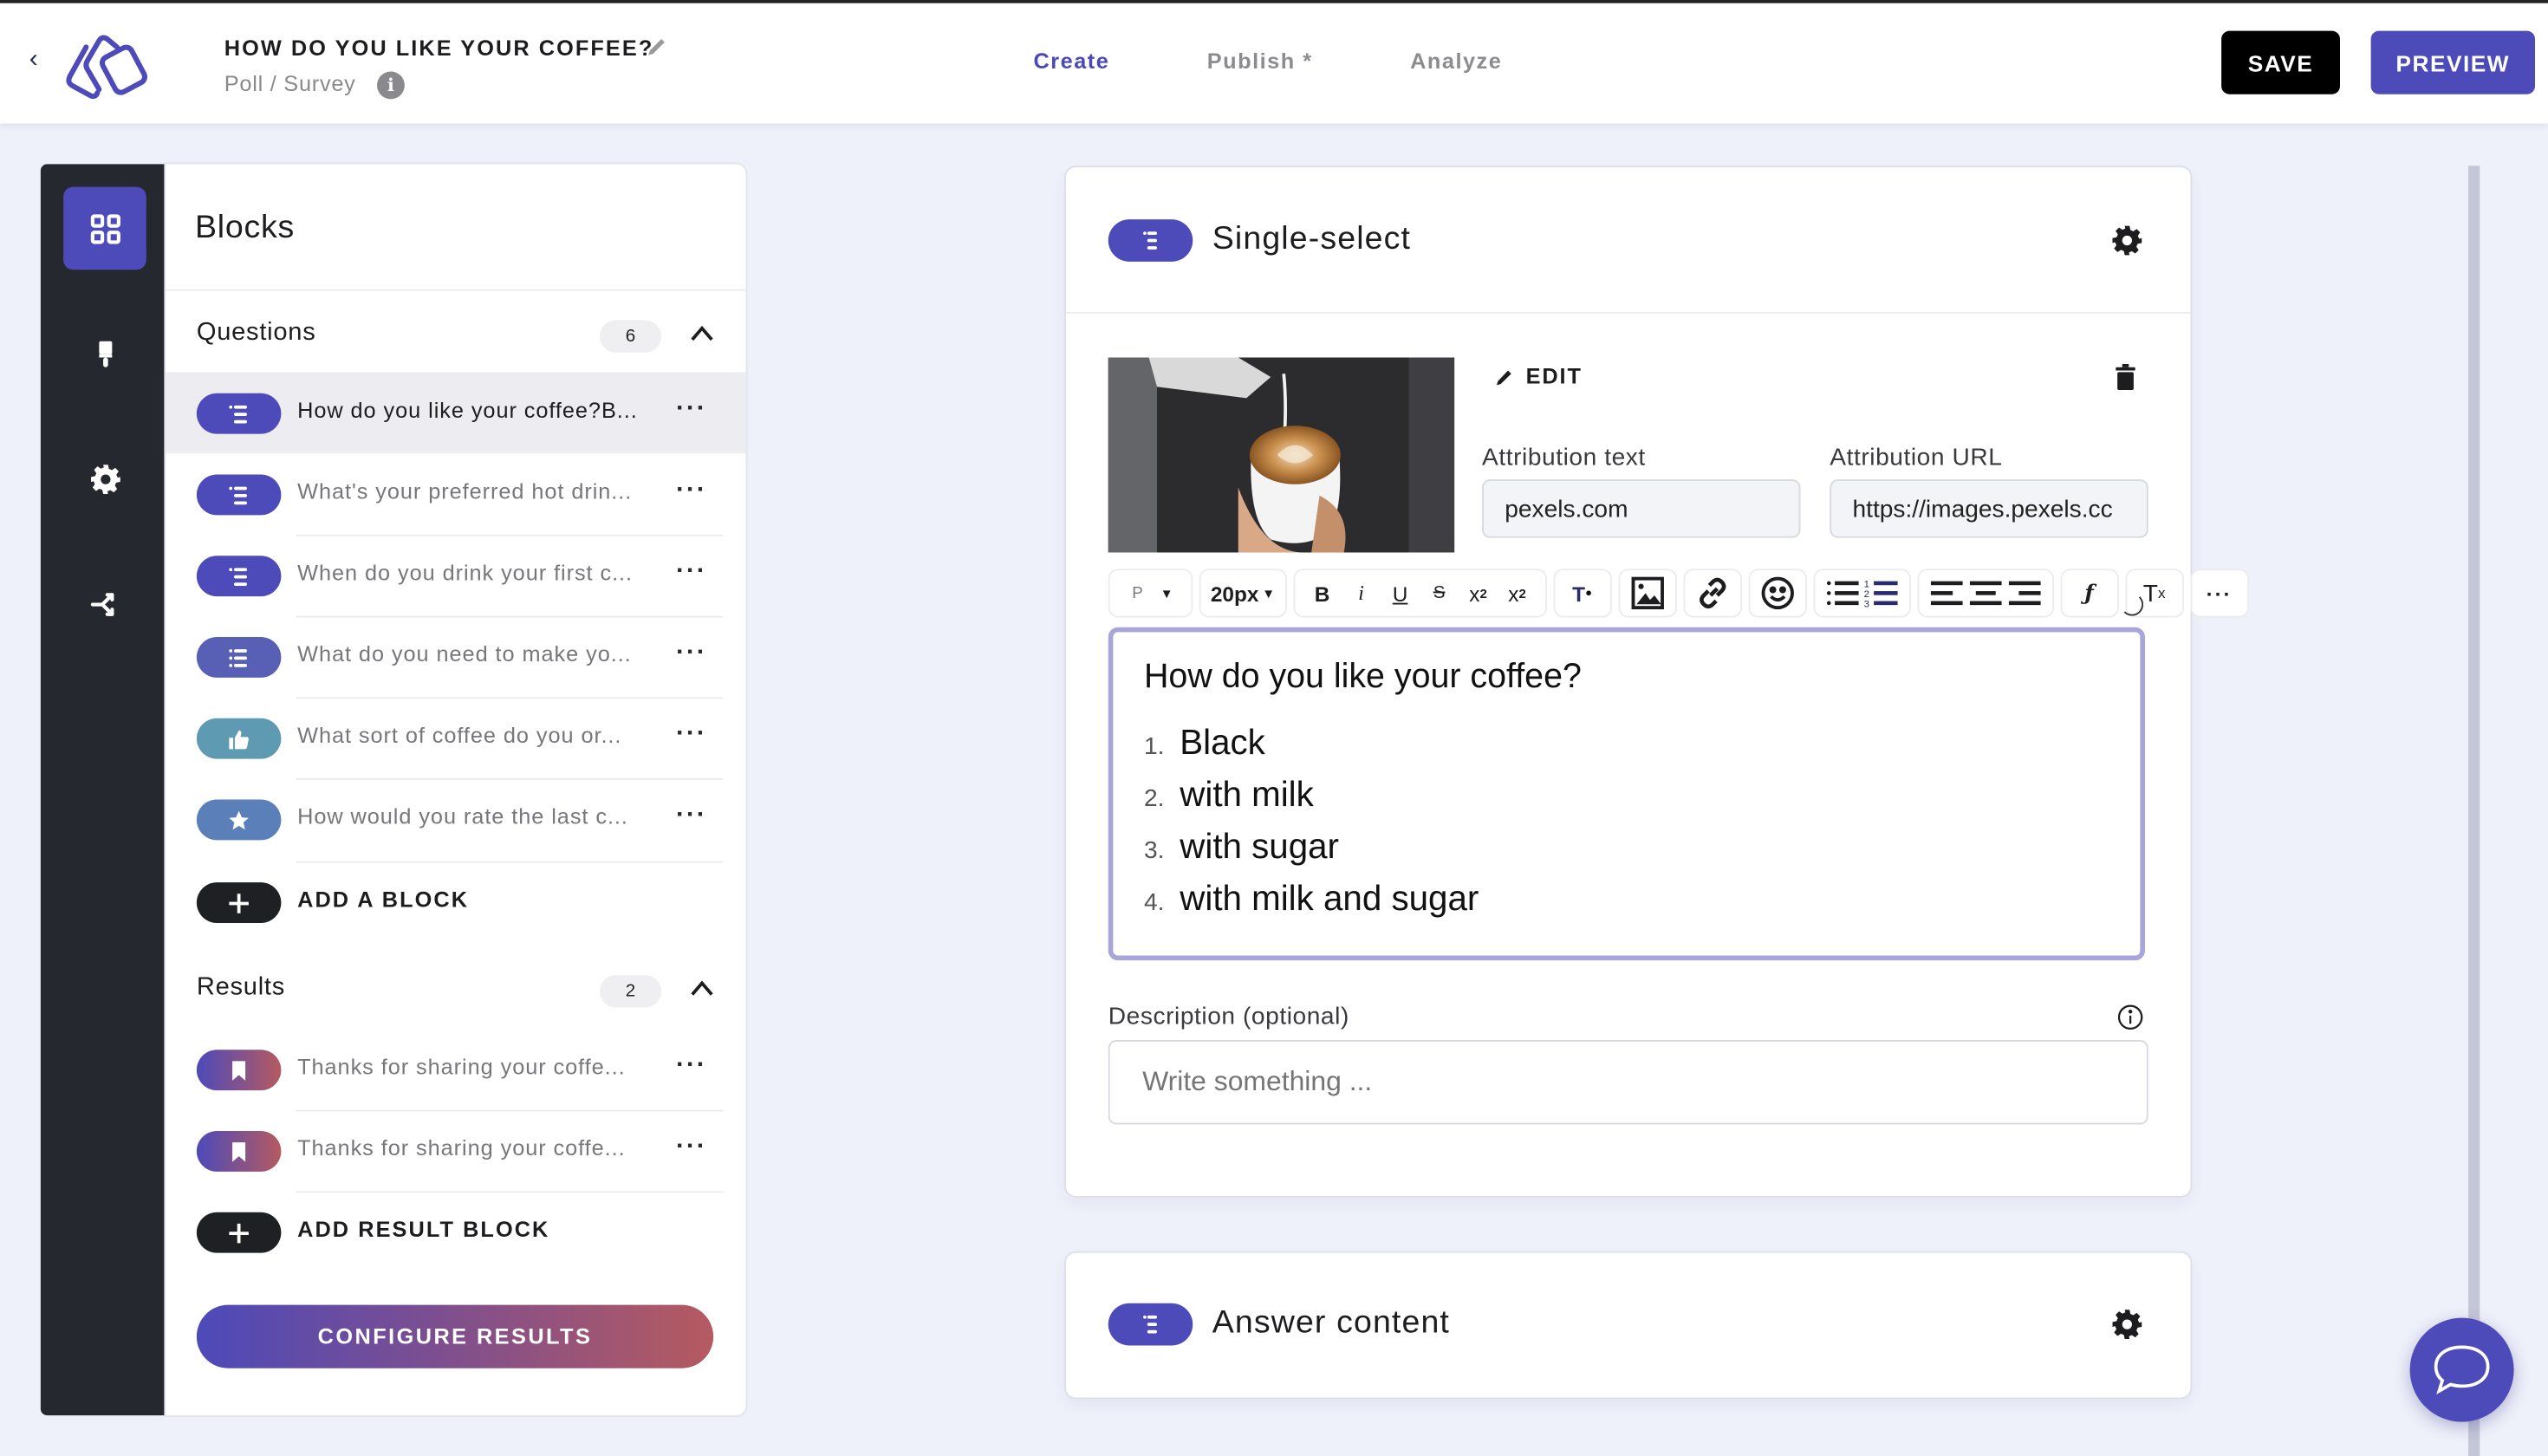  I want to click on info-icon: i, so click(391, 85).